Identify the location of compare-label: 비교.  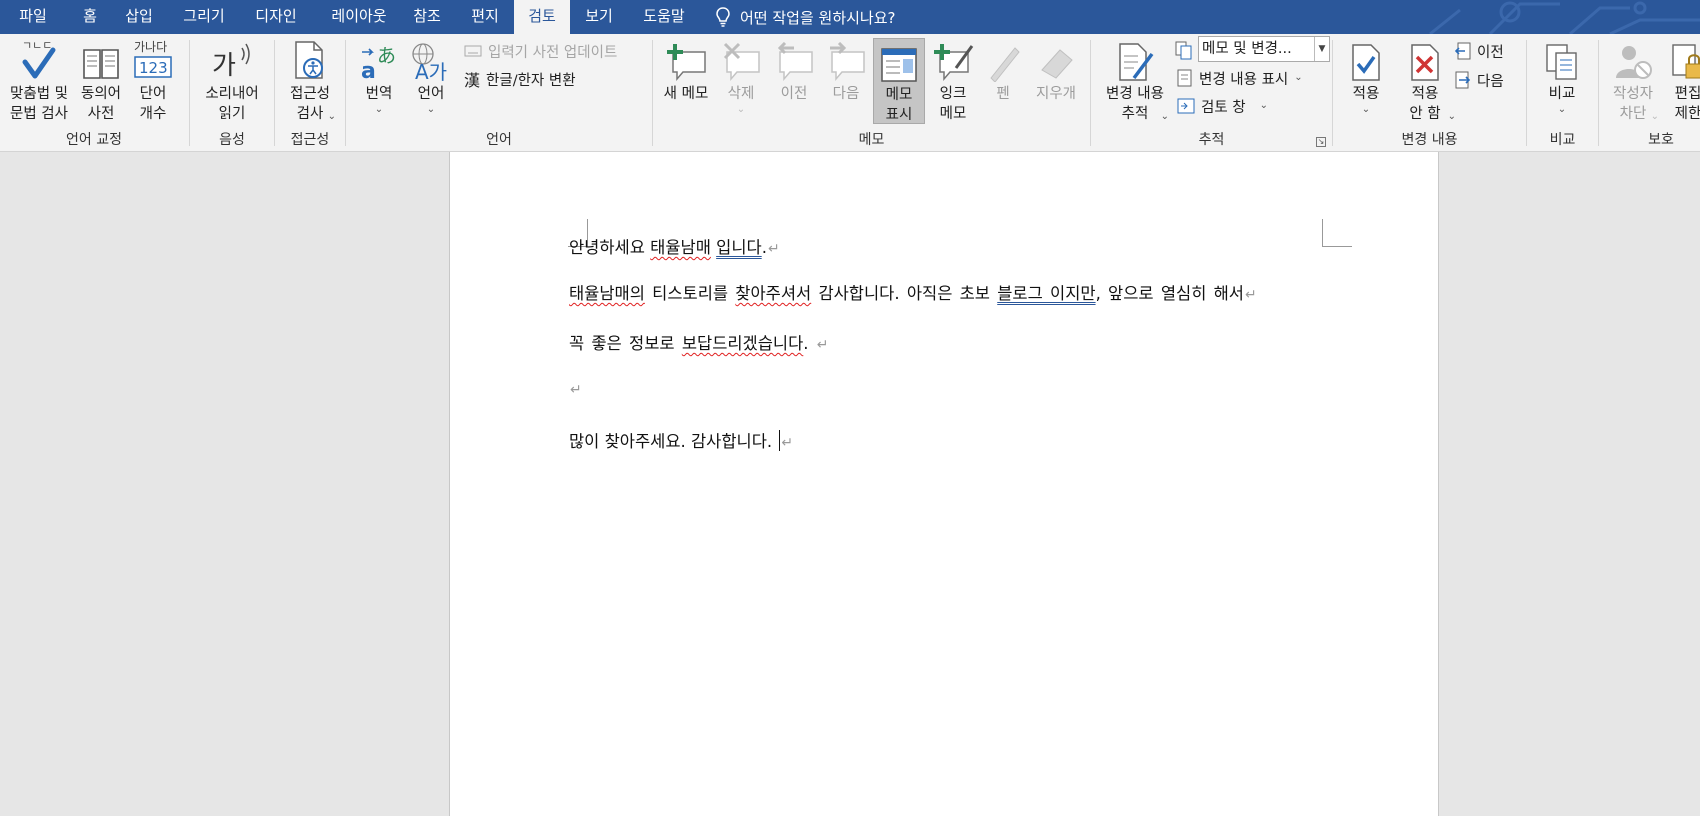
(1562, 94).